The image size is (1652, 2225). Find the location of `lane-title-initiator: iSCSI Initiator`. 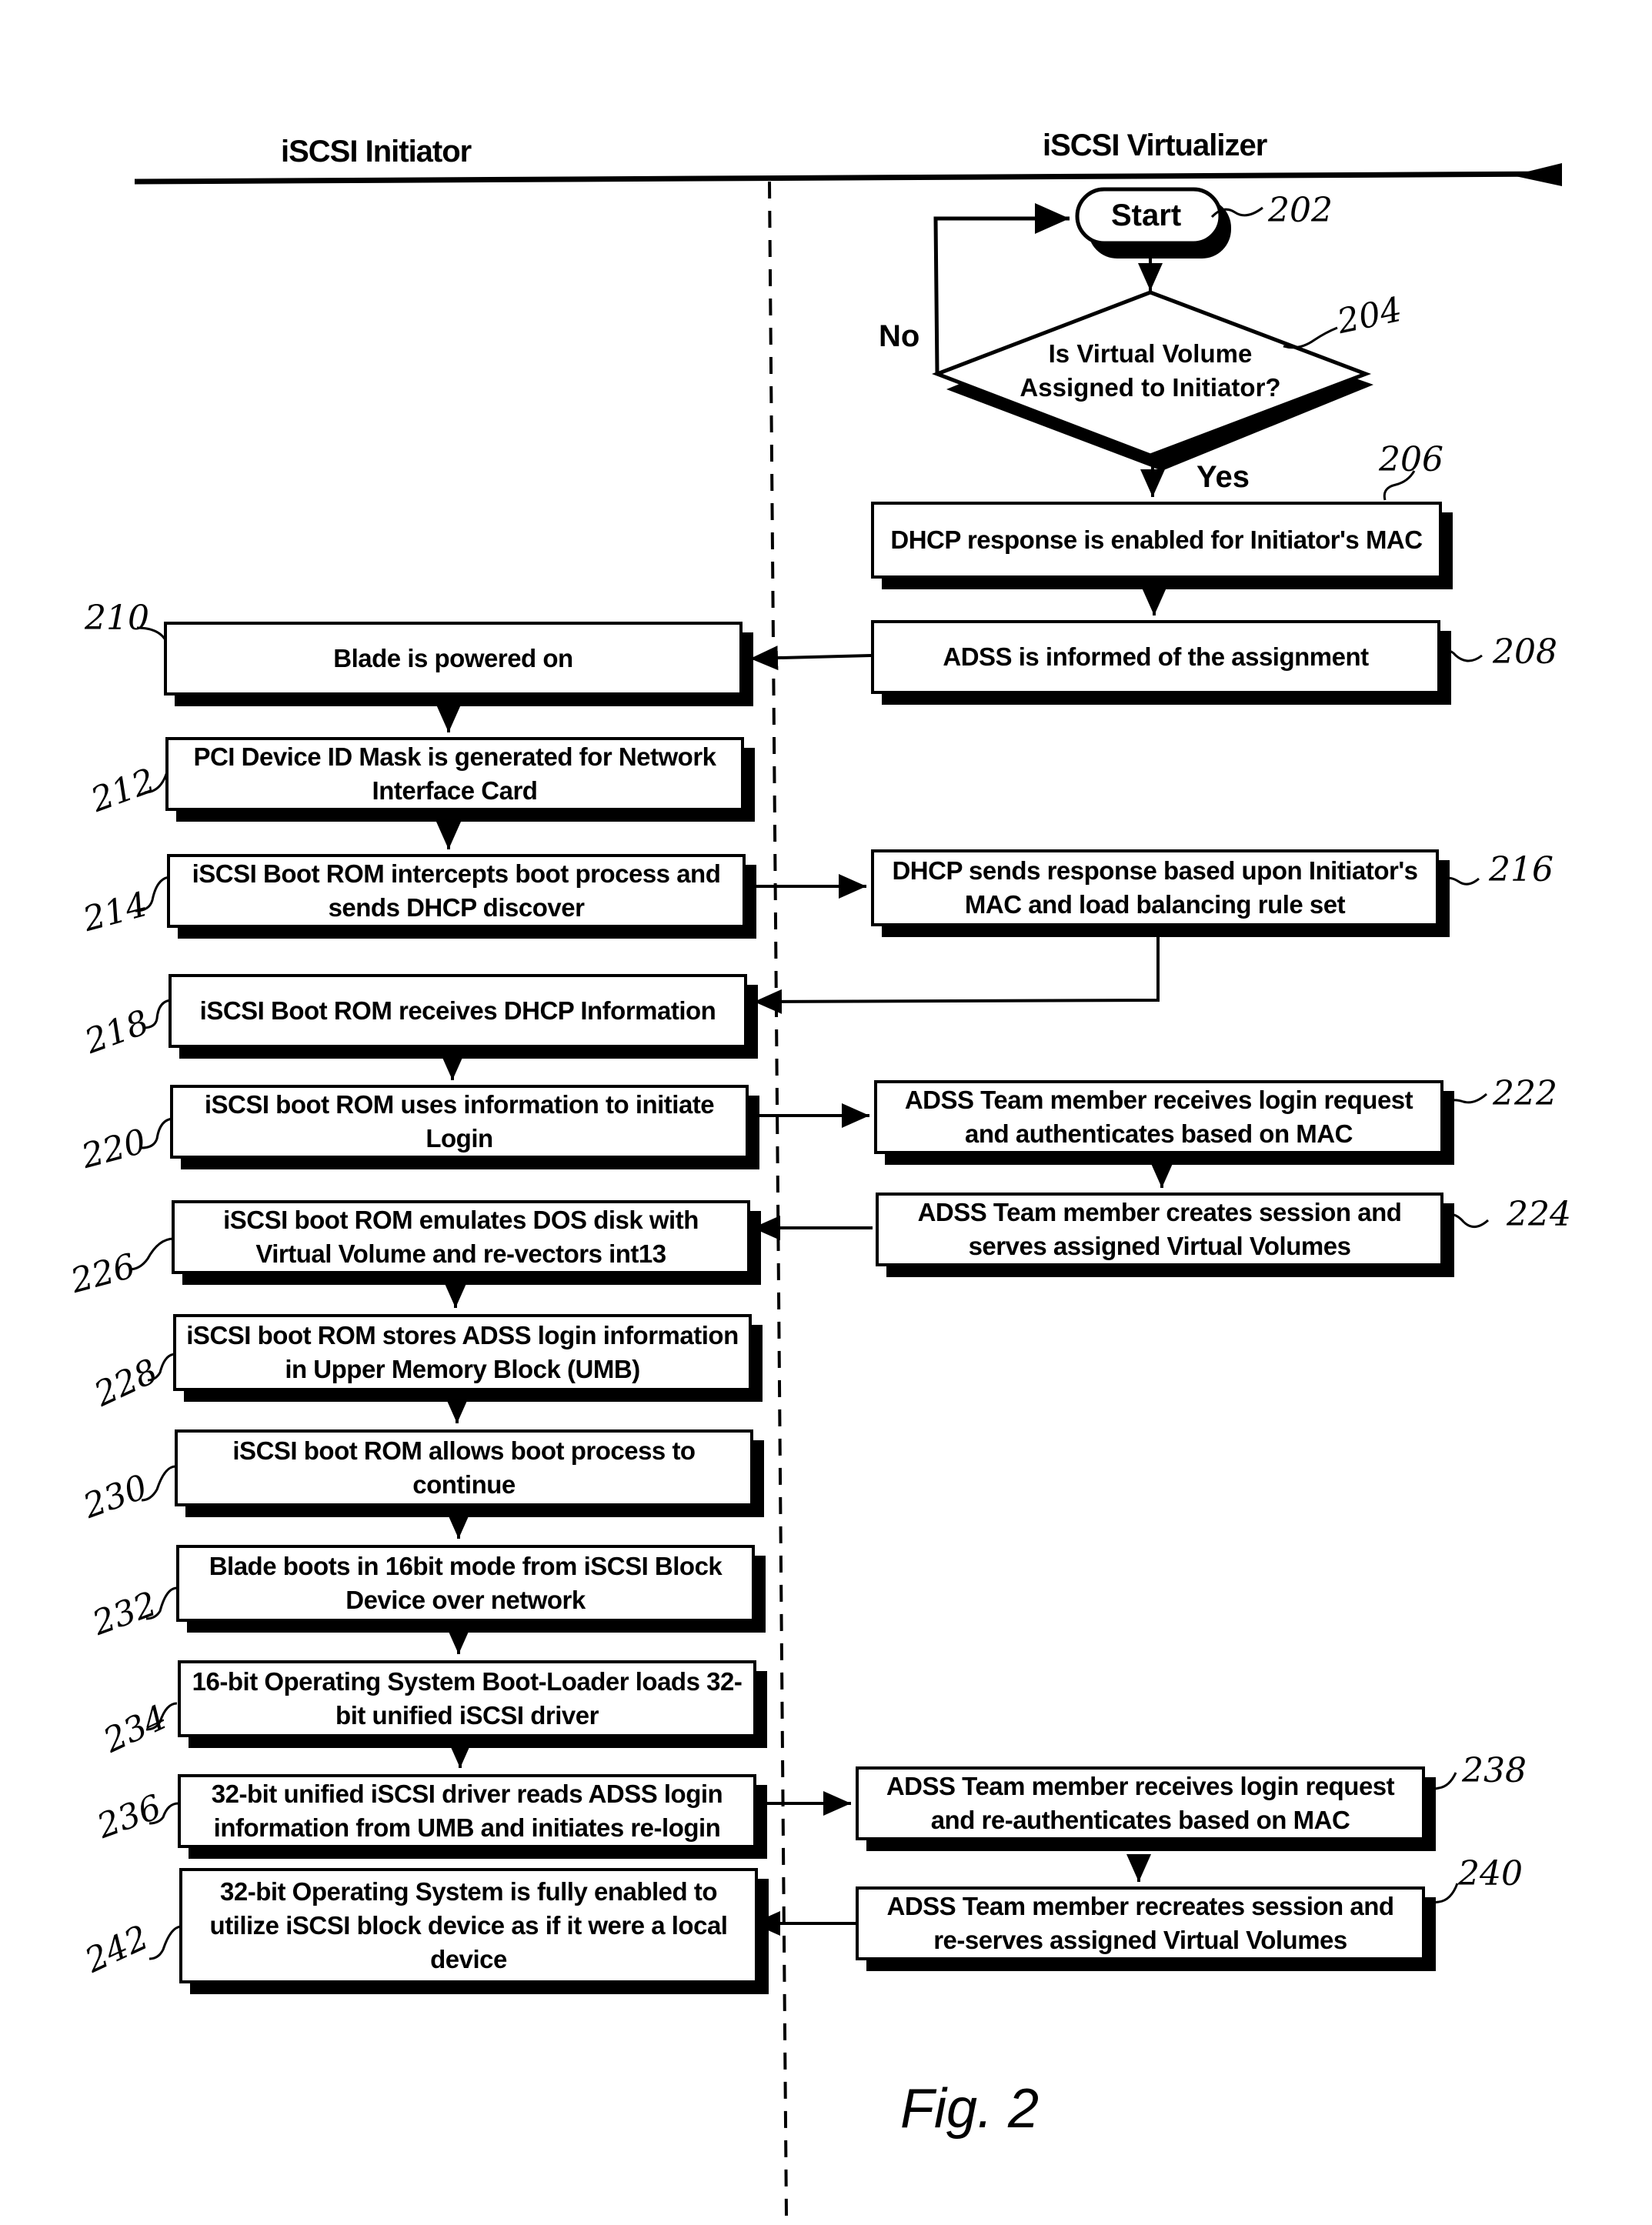

lane-title-initiator: iSCSI Initiator is located at coordinates (376, 152).